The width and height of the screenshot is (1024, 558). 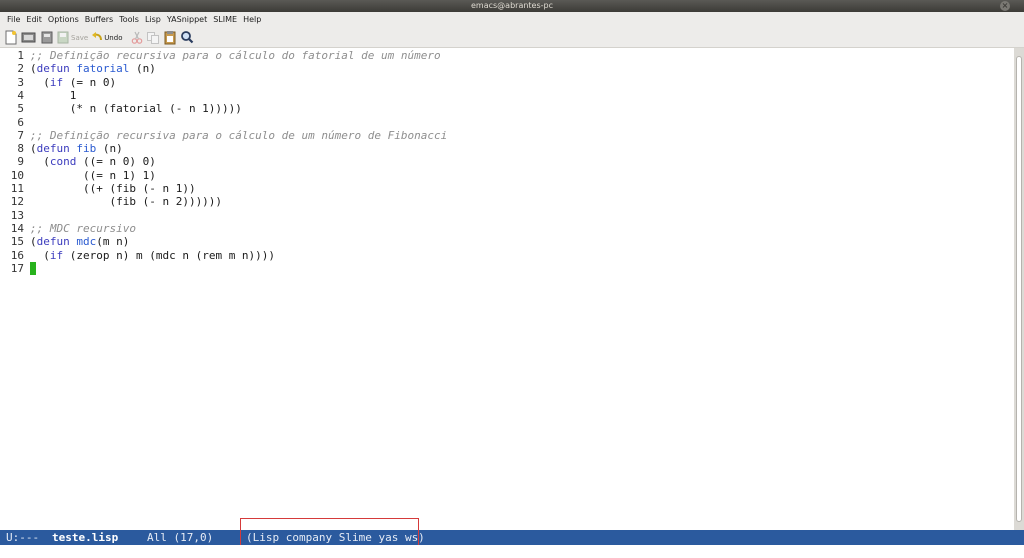 What do you see at coordinates (15, 122) in the screenshot?
I see `code-line: 6` at bounding box center [15, 122].